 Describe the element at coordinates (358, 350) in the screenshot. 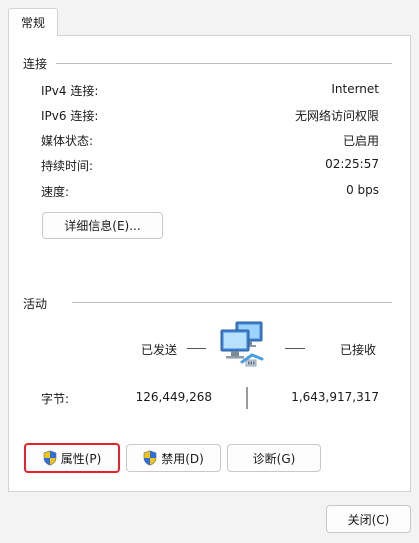

I see `received-label: 已接收` at that location.